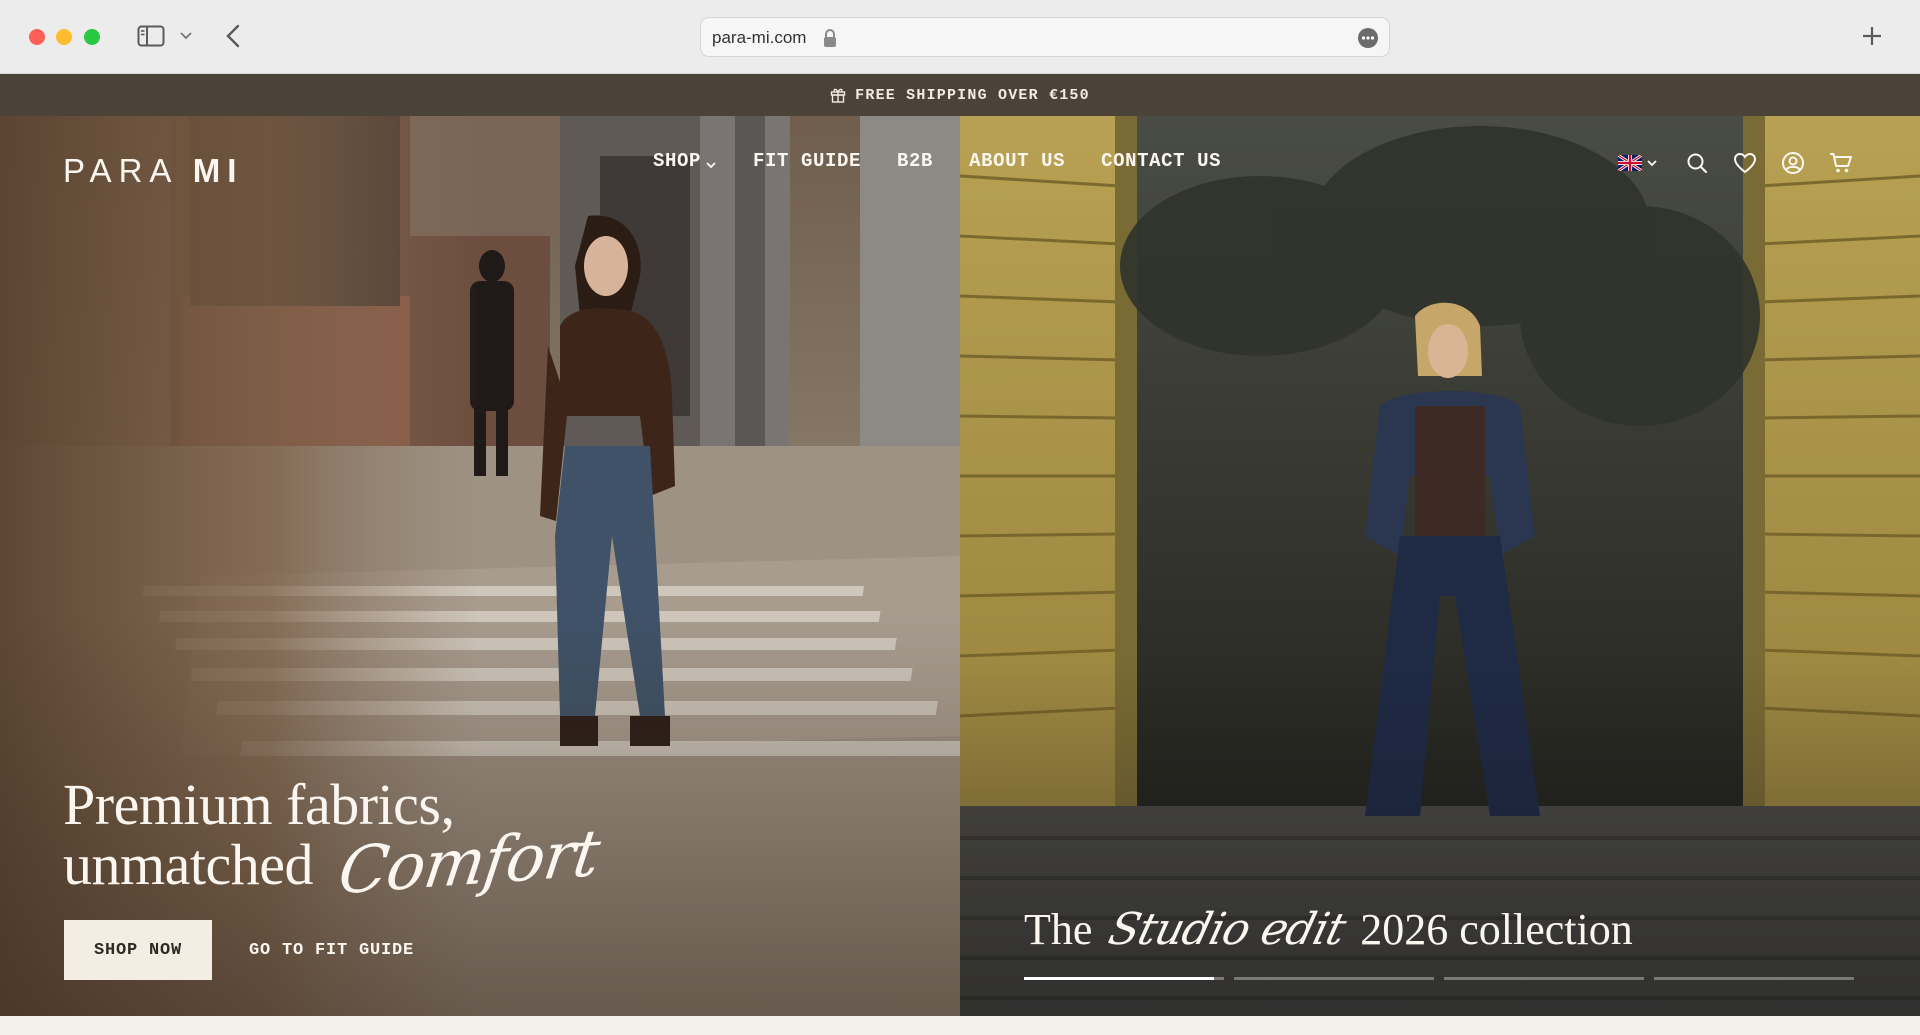 Image resolution: width=1920 pixels, height=1035 pixels. I want to click on hero-cta-row: SHOP NOW GO TO FIT GUIDE, so click(239, 950).